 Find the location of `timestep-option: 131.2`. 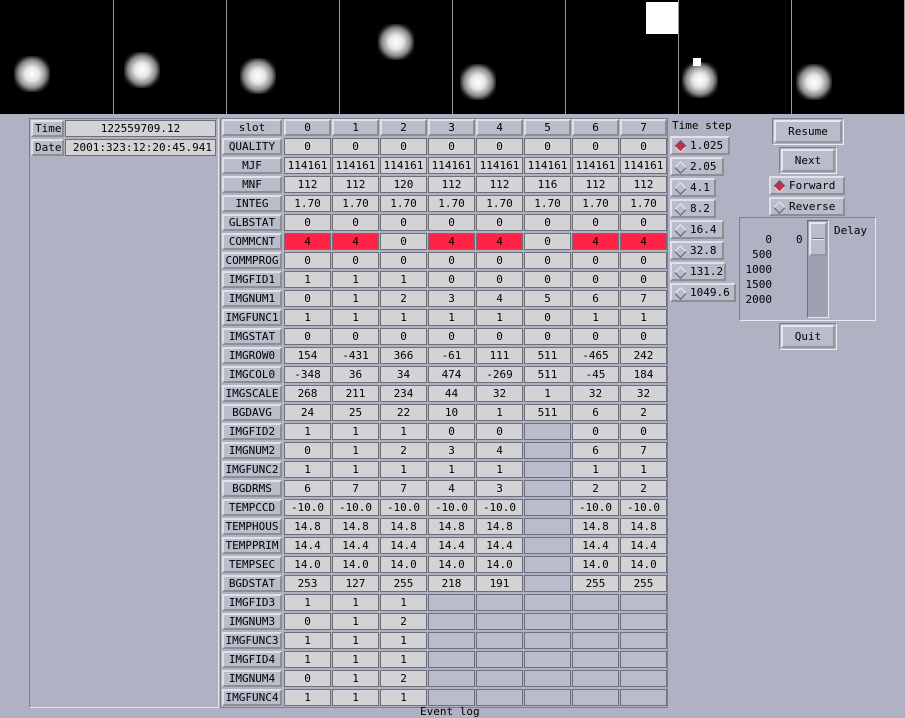

timestep-option: 131.2 is located at coordinates (698, 271).